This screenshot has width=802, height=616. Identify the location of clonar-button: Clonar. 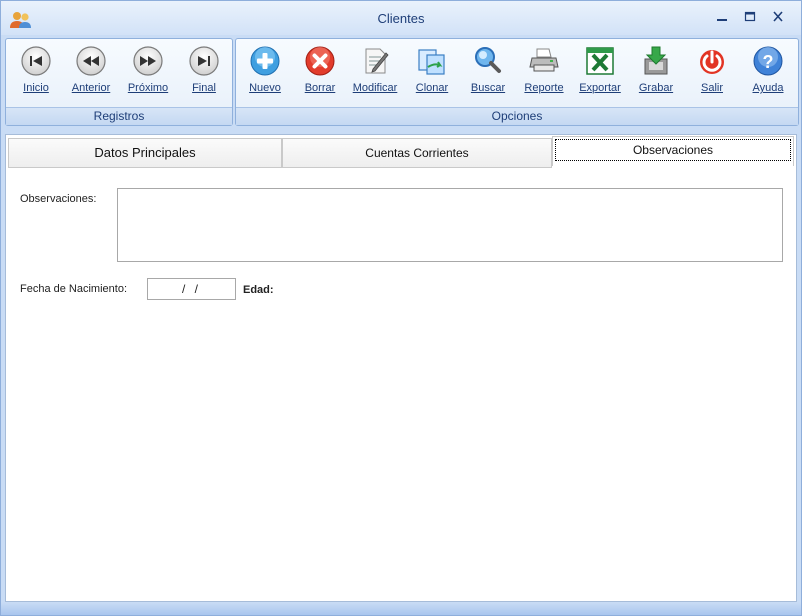
(432, 73).